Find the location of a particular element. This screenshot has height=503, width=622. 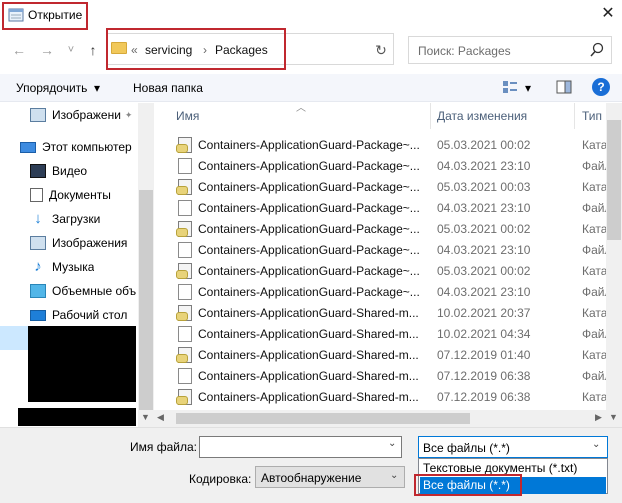

sidebar-item-label: Изображени is located at coordinates (86, 115).